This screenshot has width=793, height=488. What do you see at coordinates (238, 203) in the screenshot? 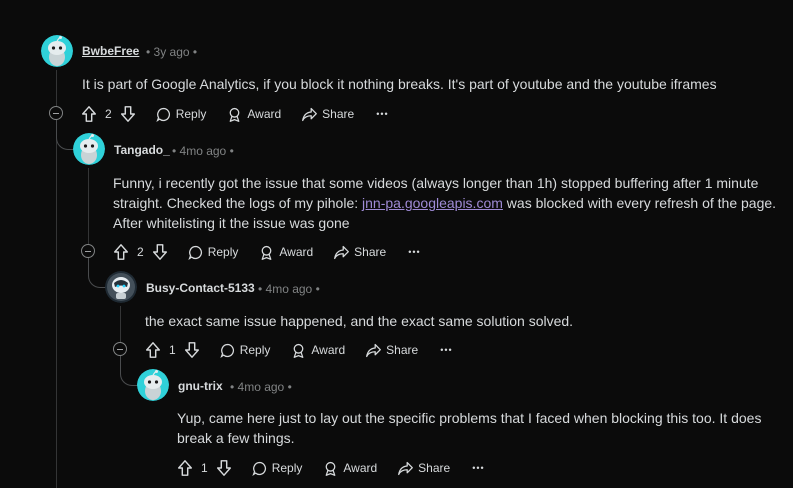
I see `comment-body-text: straight. Checked the logs of my pihole:` at bounding box center [238, 203].